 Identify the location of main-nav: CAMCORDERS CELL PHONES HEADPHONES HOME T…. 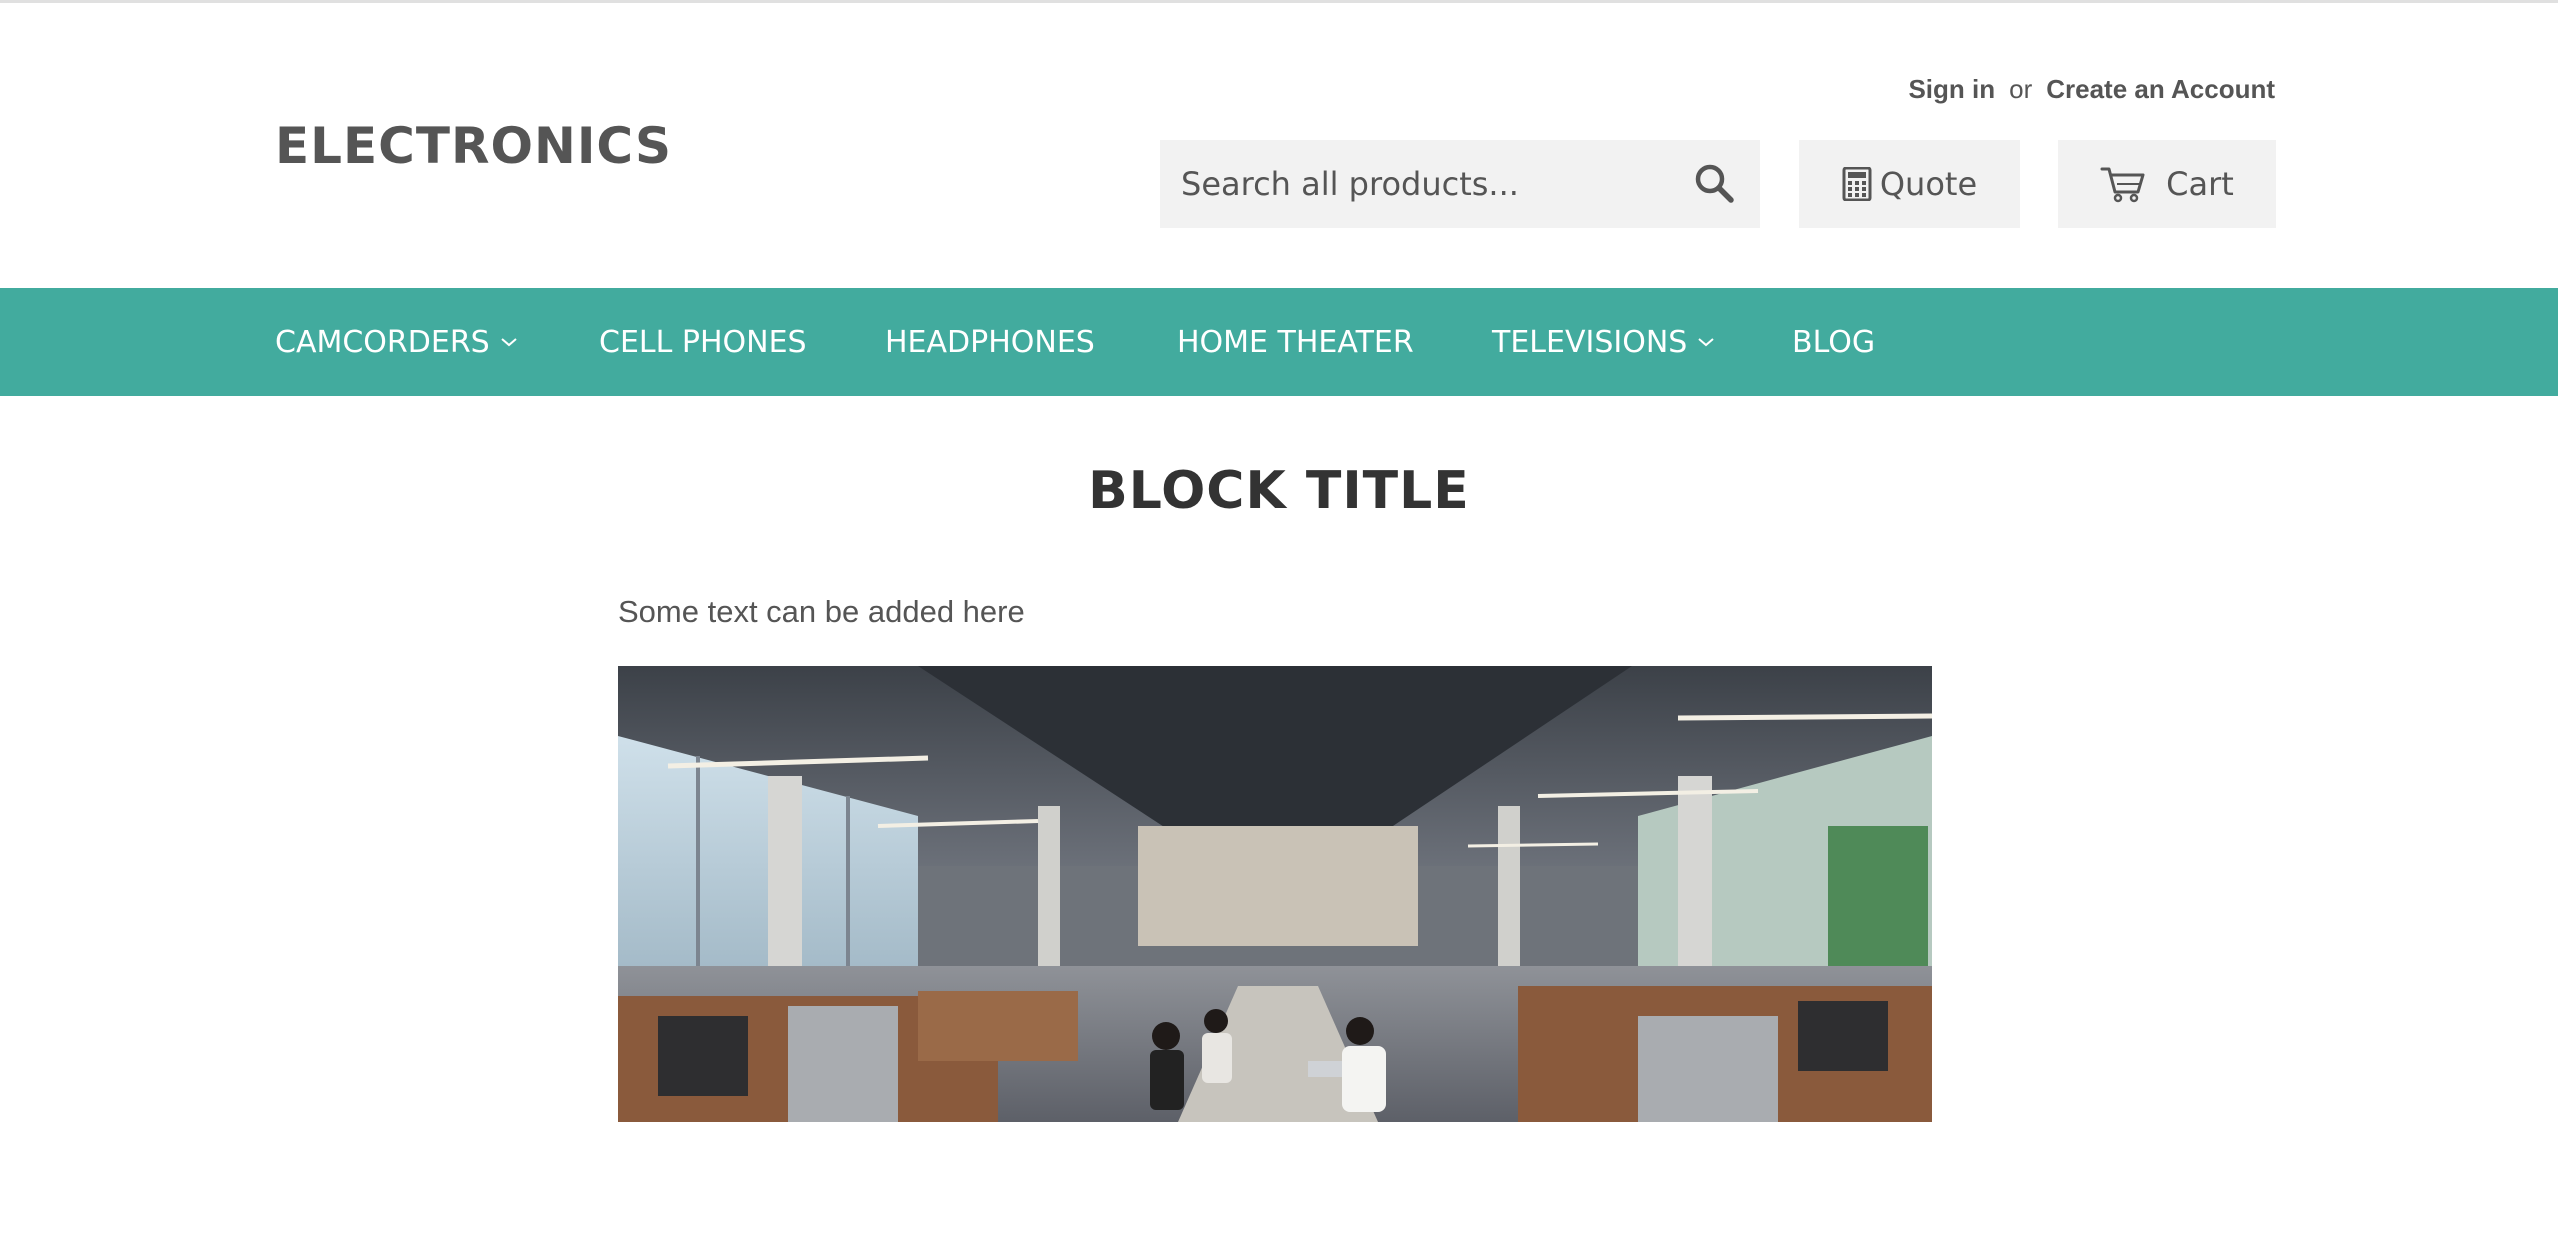
(1279, 342).